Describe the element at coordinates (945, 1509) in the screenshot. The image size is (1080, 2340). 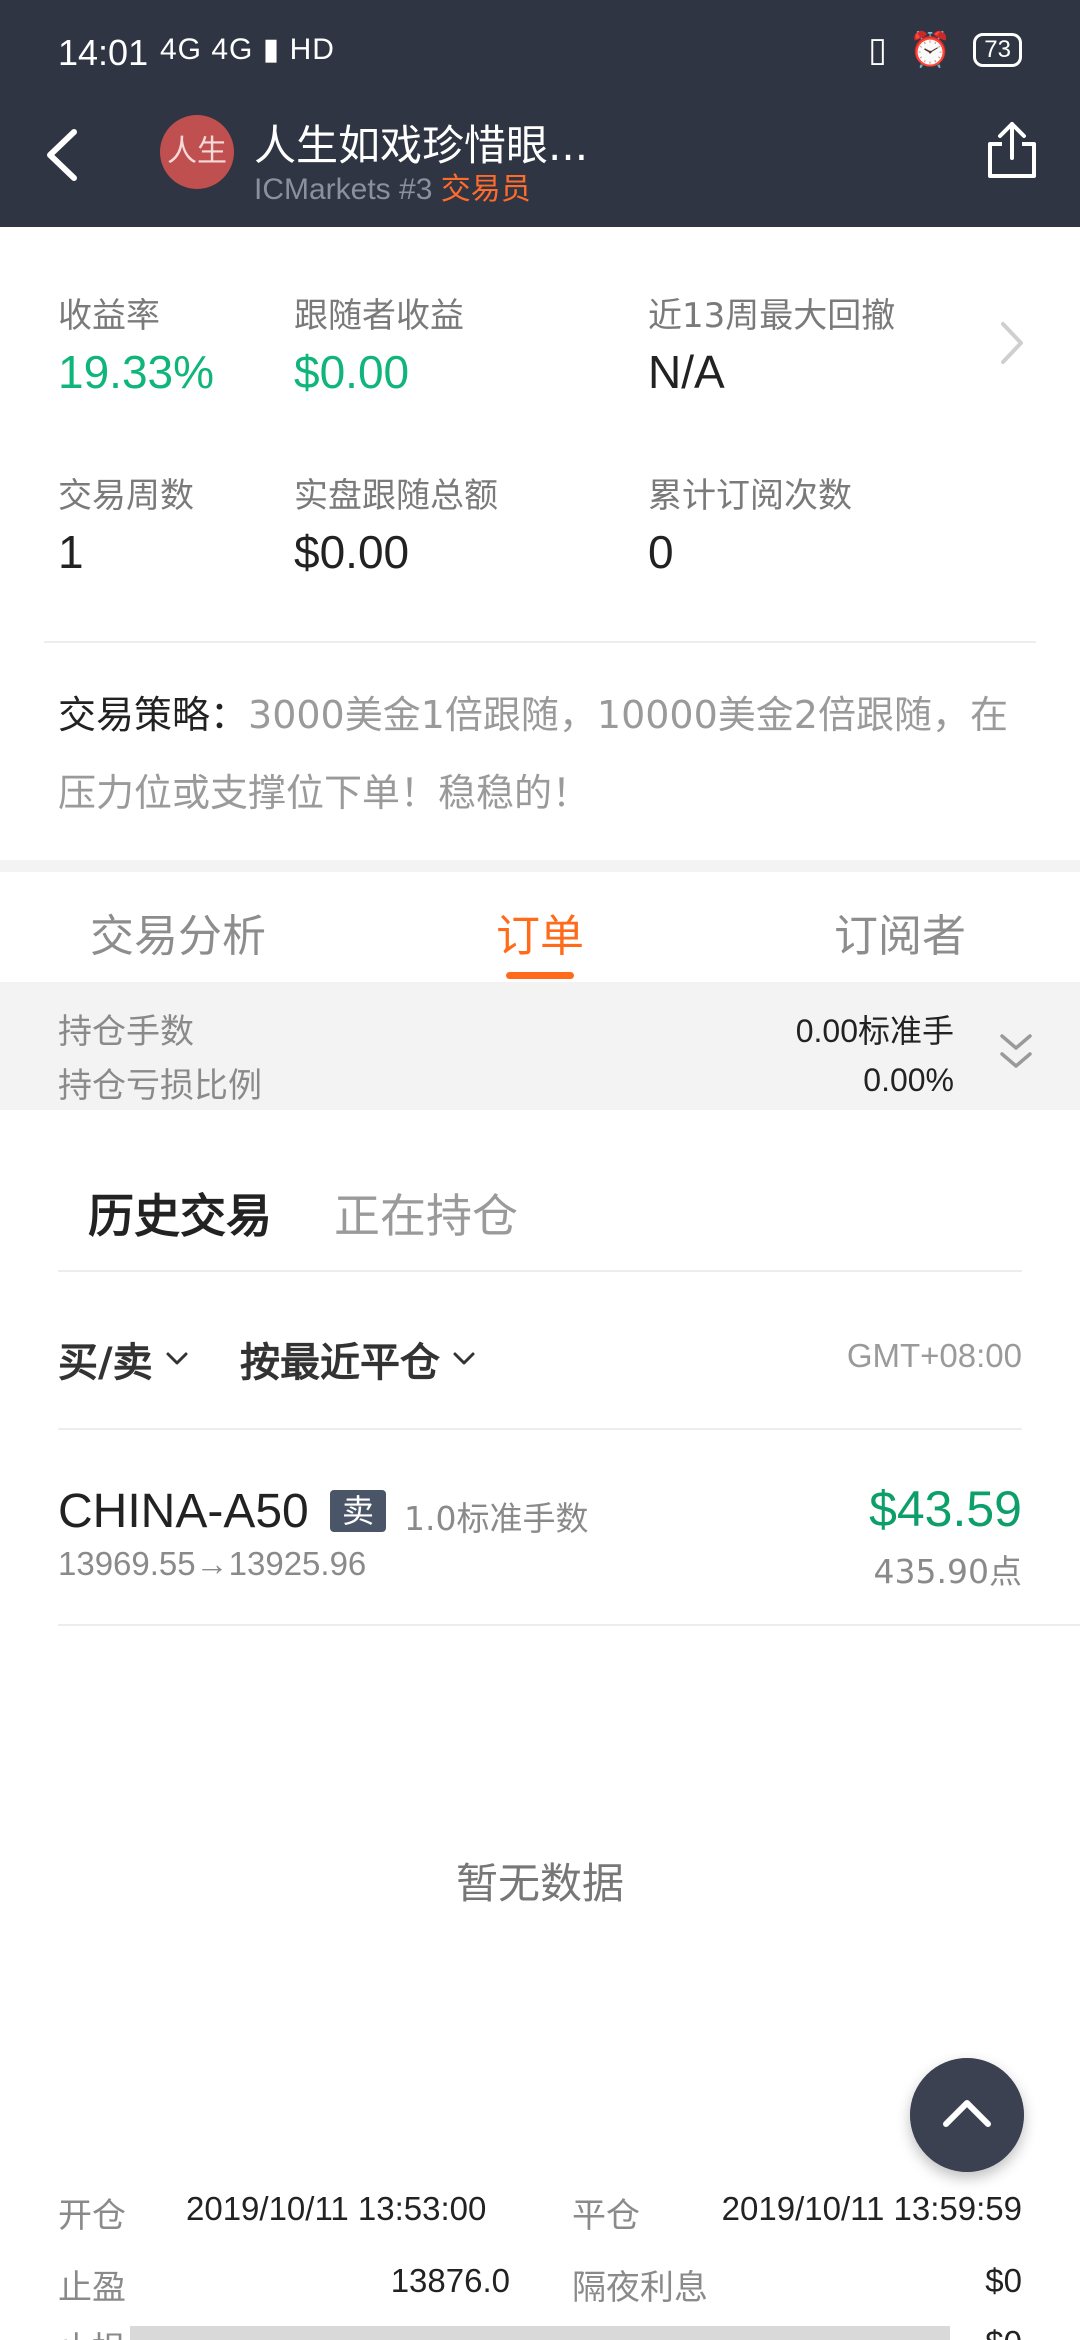
I see `trade-profit: $43.59` at that location.